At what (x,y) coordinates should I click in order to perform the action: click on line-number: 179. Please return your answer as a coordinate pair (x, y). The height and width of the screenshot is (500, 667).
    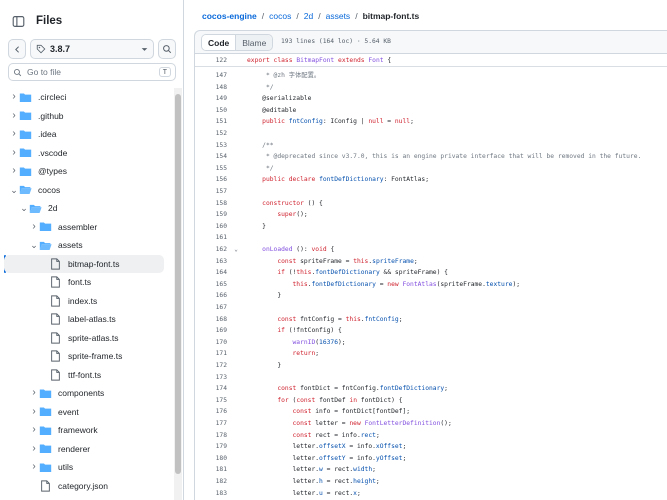
    Looking at the image, I should click on (211, 446).